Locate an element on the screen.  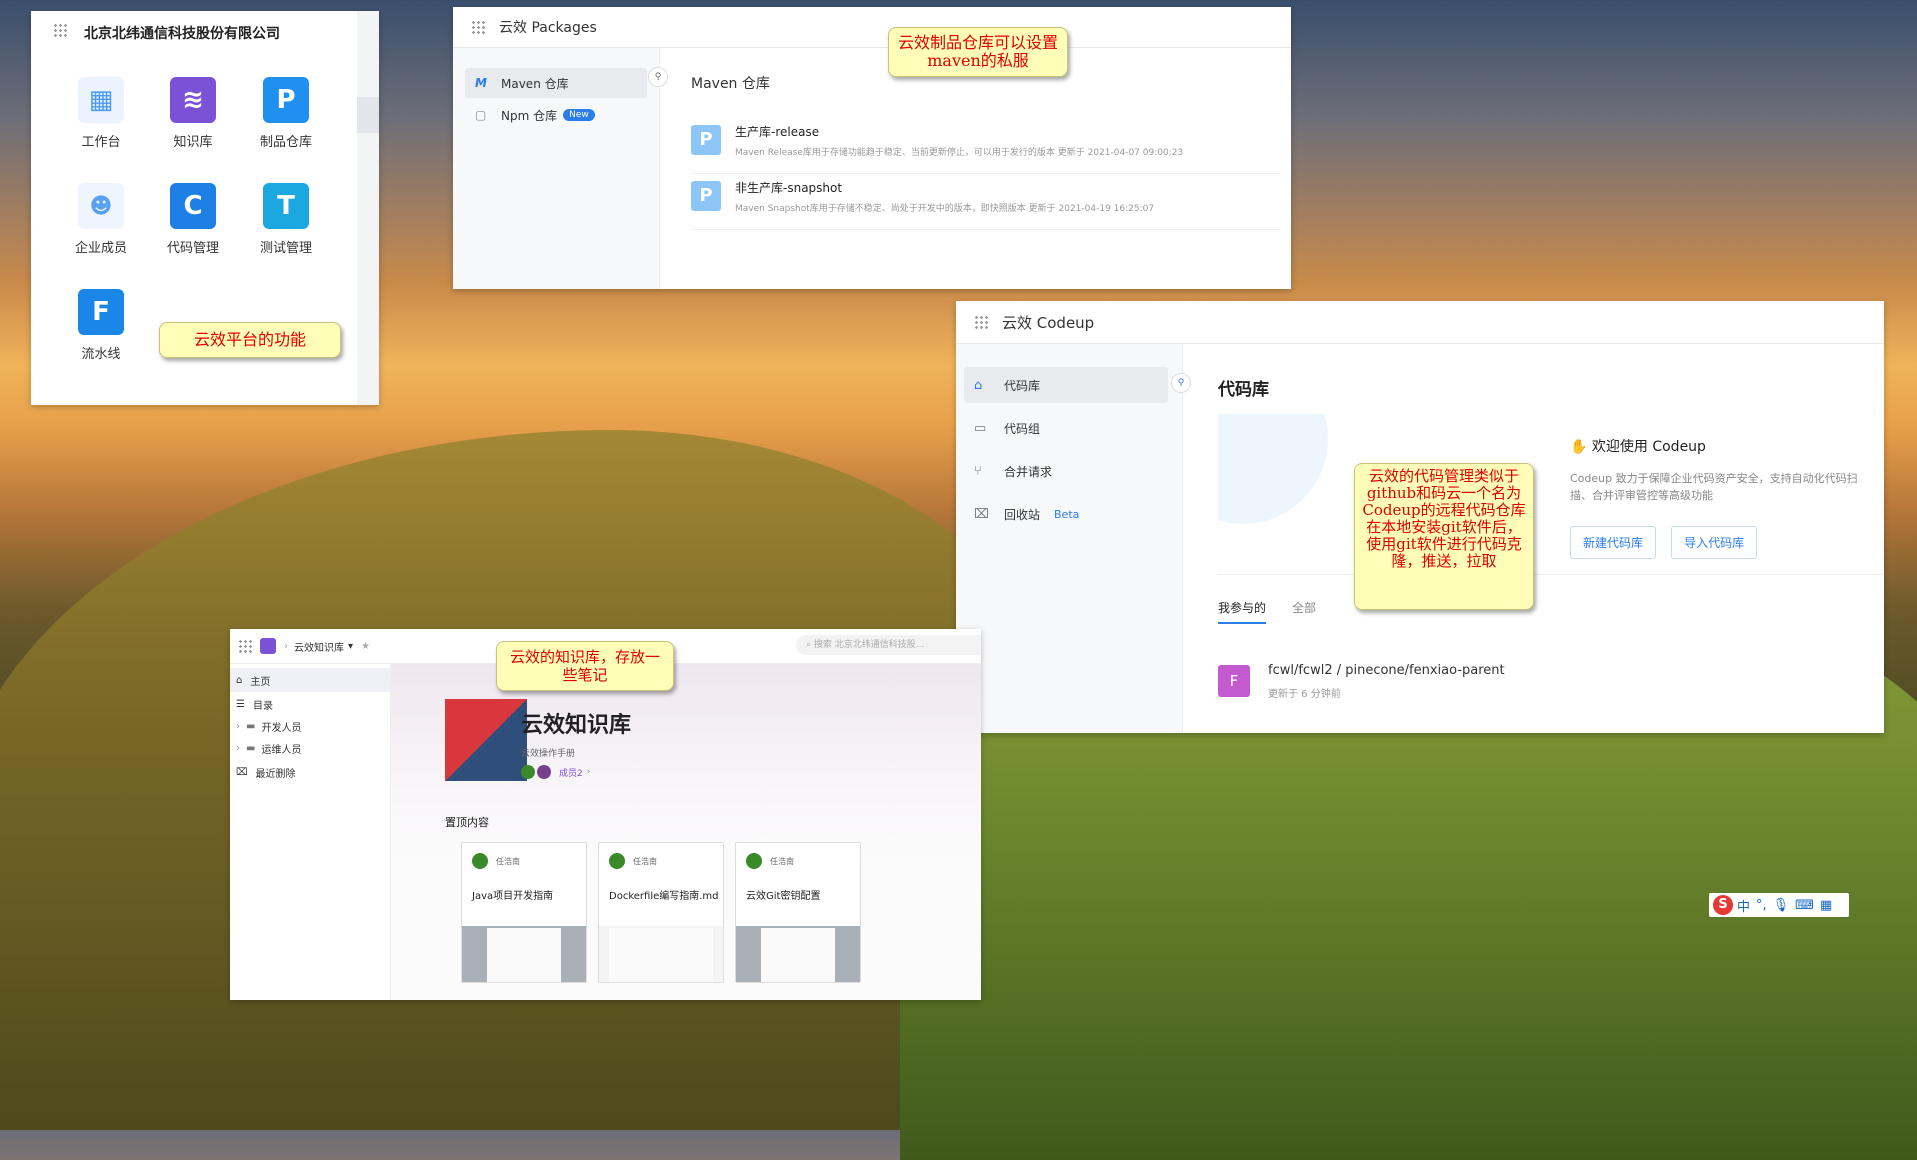
knowledge-logo-icon is located at coordinates (268, 646).